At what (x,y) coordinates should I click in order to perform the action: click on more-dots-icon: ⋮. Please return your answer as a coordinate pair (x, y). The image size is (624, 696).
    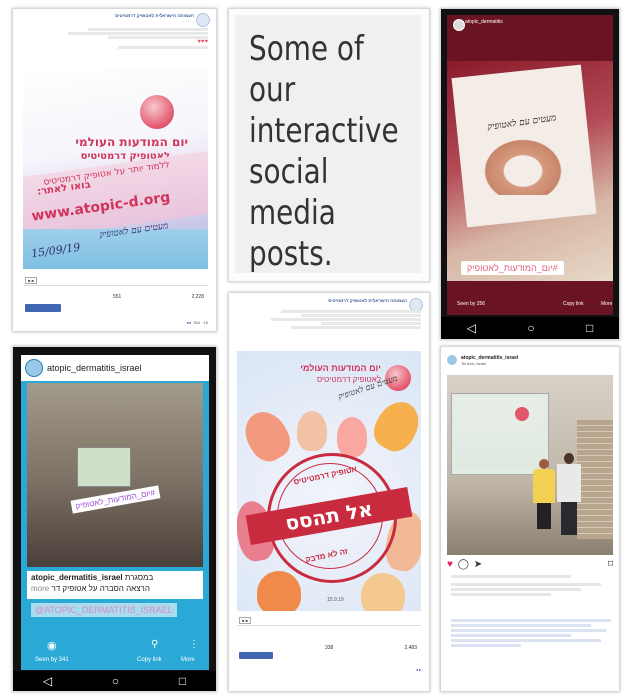
    Looking at the image, I should click on (194, 644).